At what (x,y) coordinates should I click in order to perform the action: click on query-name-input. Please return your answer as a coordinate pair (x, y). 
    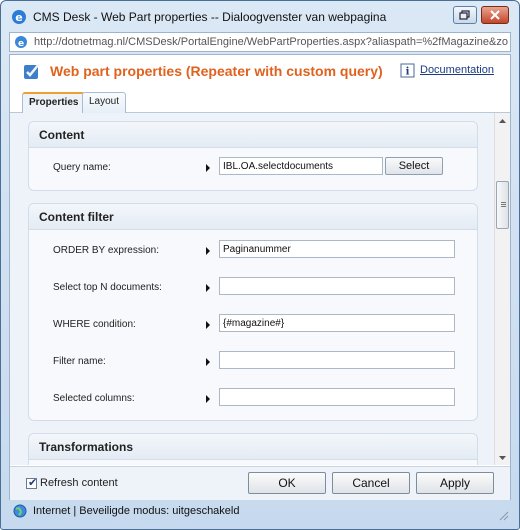
    Looking at the image, I should click on (301, 166).